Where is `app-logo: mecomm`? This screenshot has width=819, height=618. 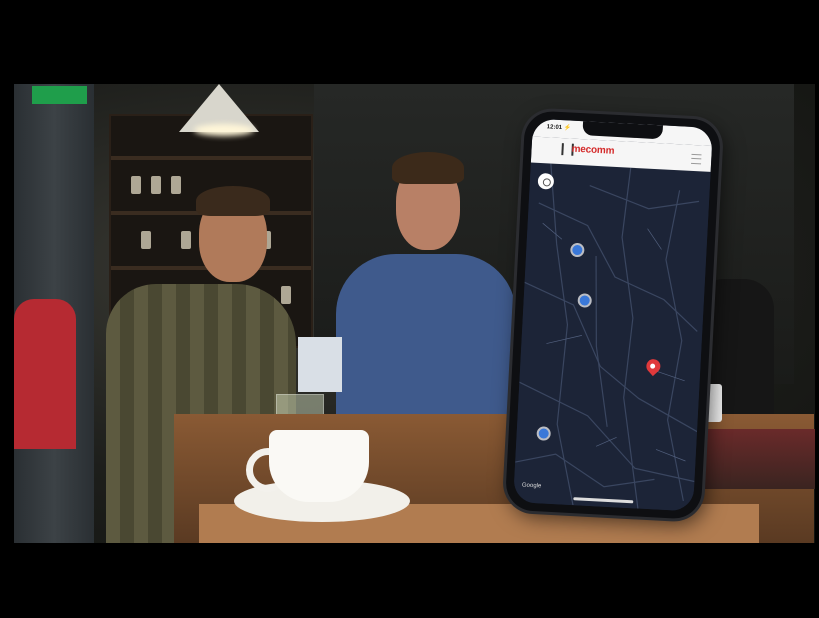
app-logo: mecomm is located at coordinates (593, 150).